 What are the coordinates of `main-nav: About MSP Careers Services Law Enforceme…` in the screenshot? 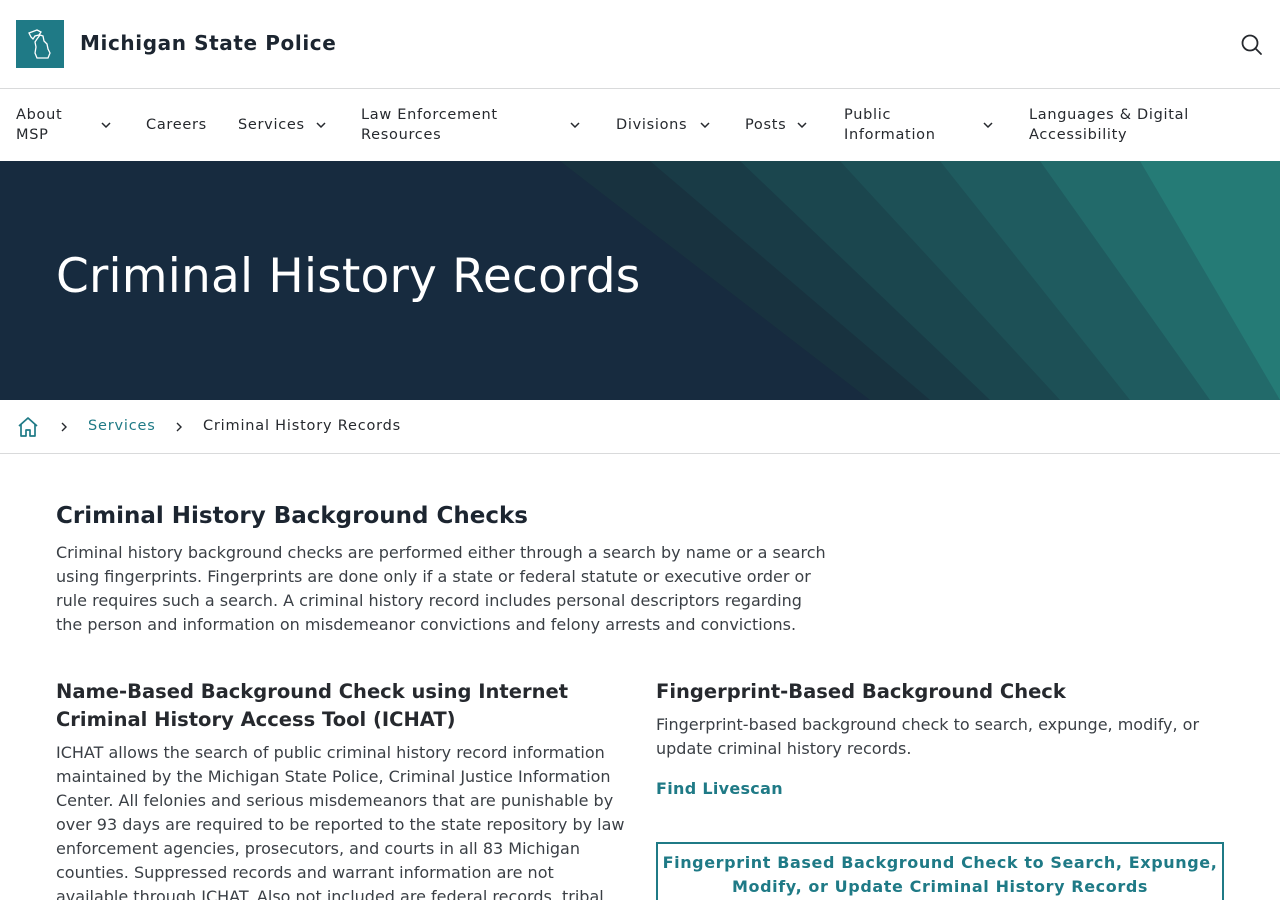 It's located at (640, 125).